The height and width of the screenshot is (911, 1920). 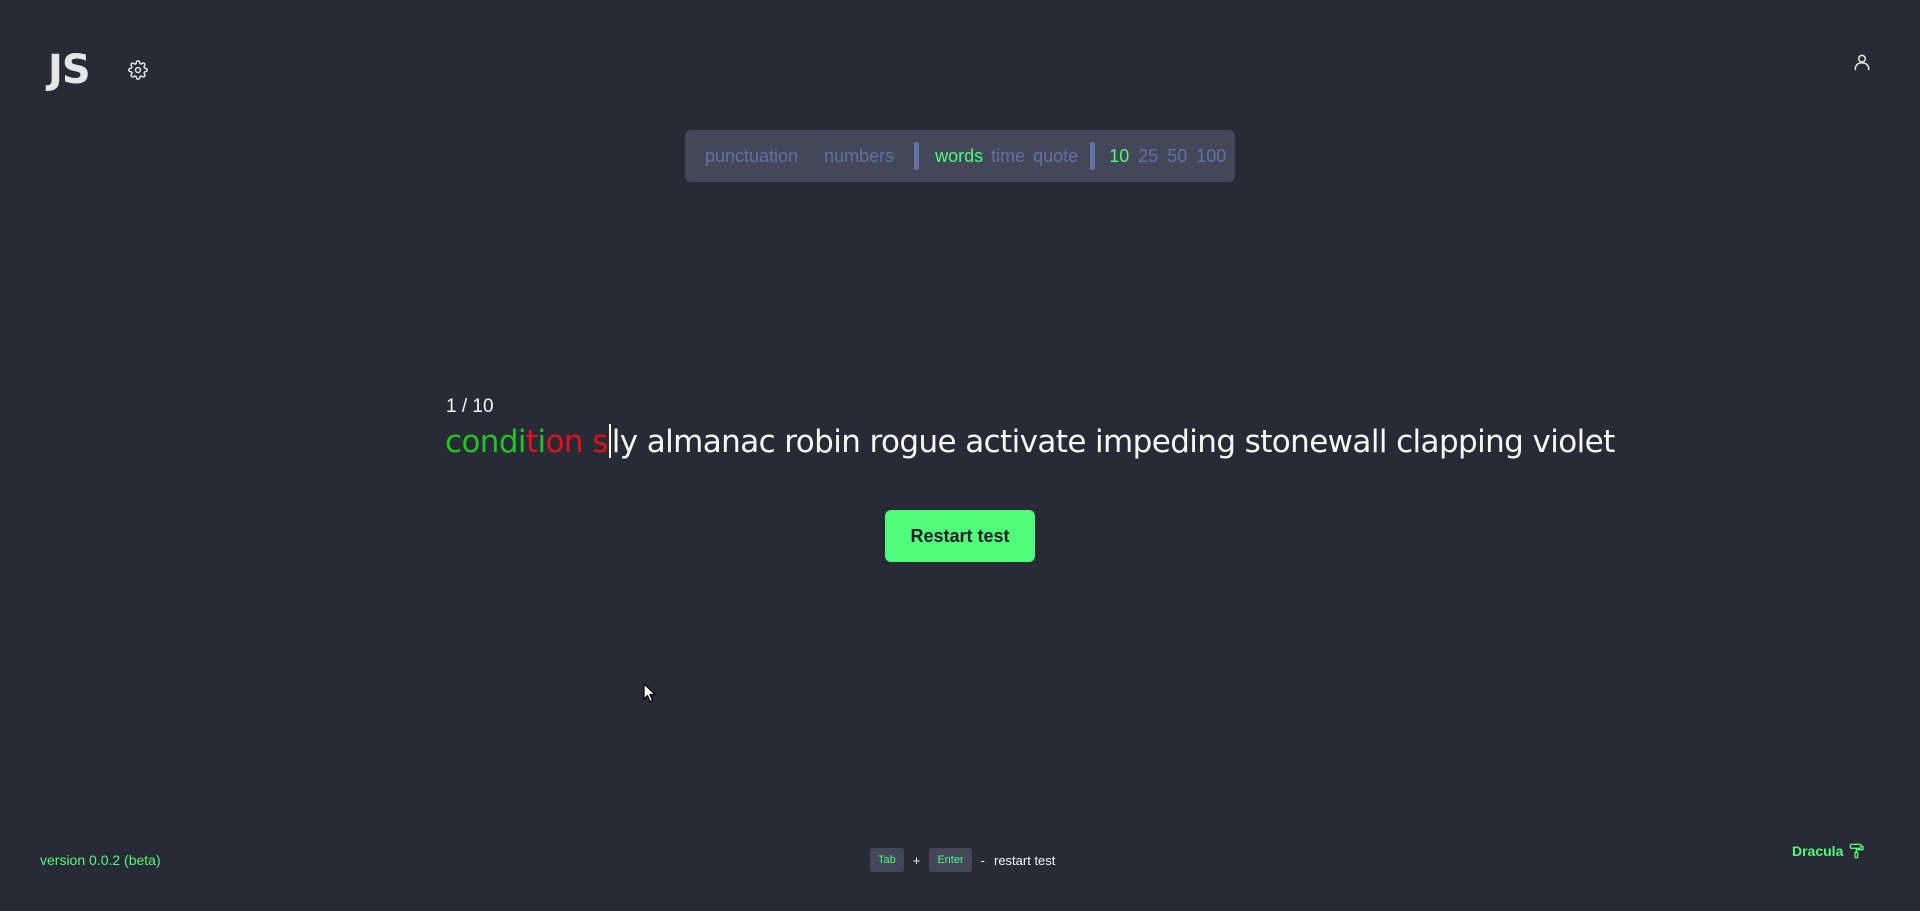 I want to click on typed-incorrect-text: t, so click(x=531, y=442).